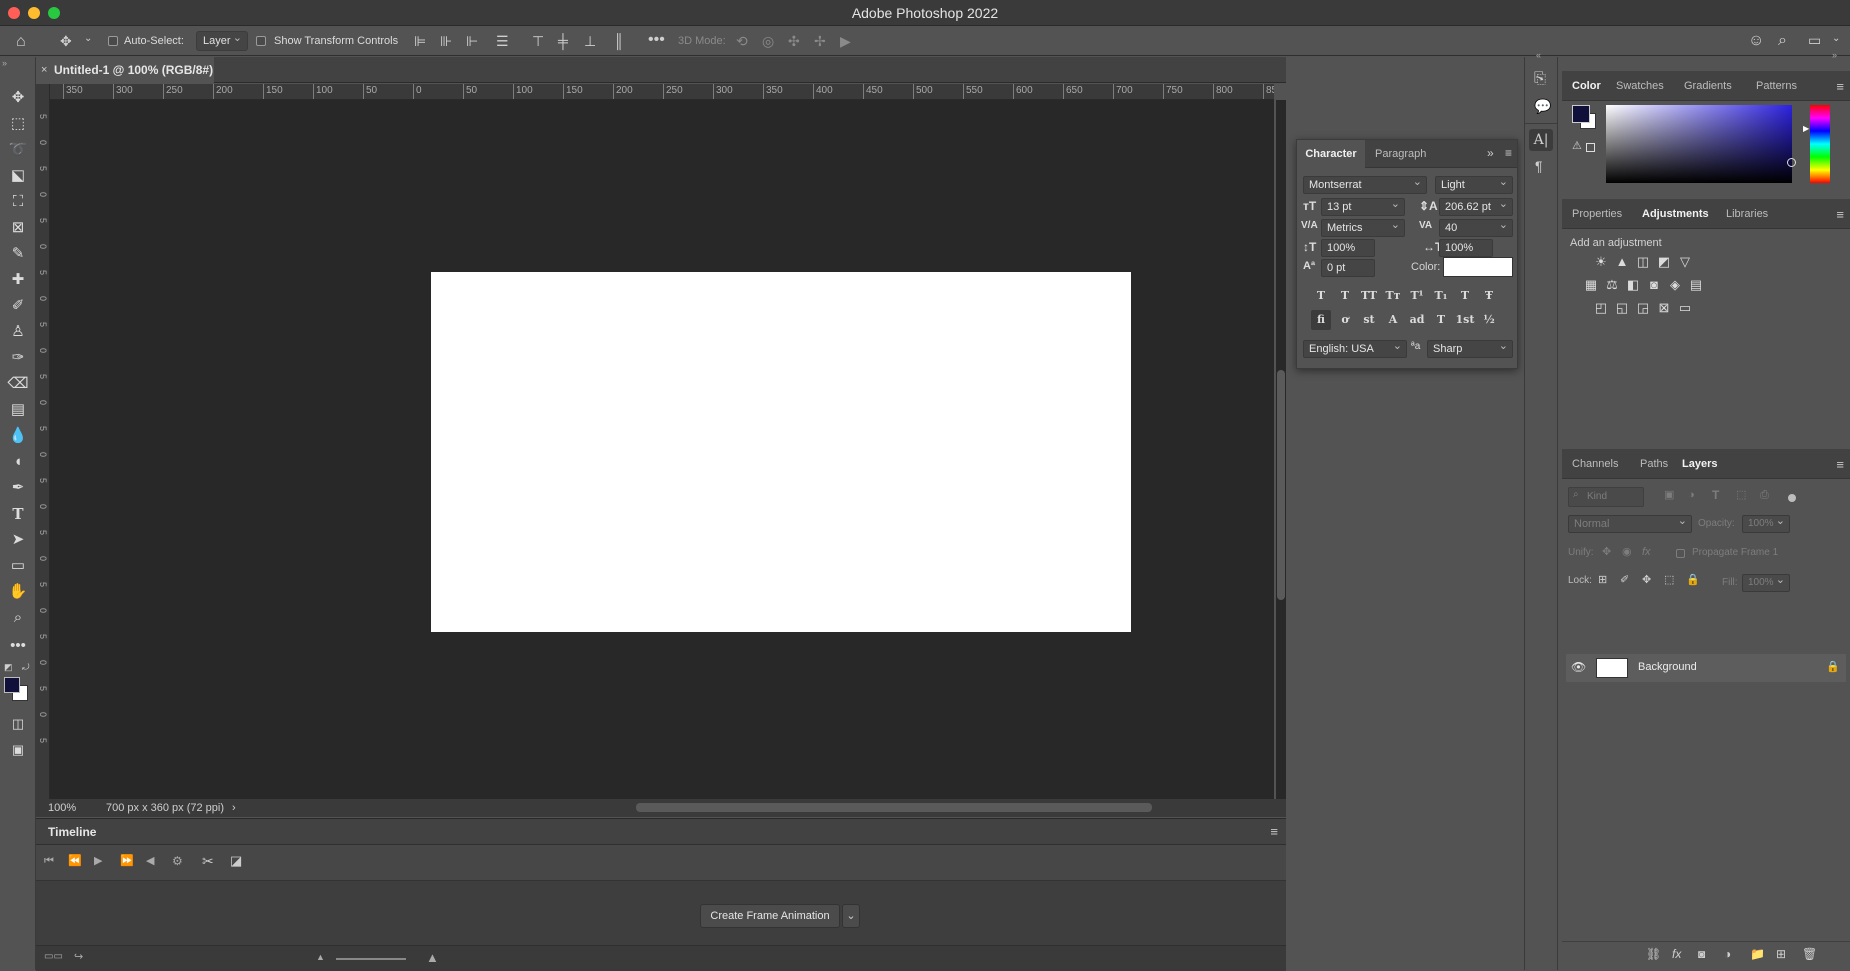 Image resolution: width=1850 pixels, height=971 pixels. Describe the element at coordinates (420, 41) in the screenshot. I see `align-left-icon: ⊫` at that location.